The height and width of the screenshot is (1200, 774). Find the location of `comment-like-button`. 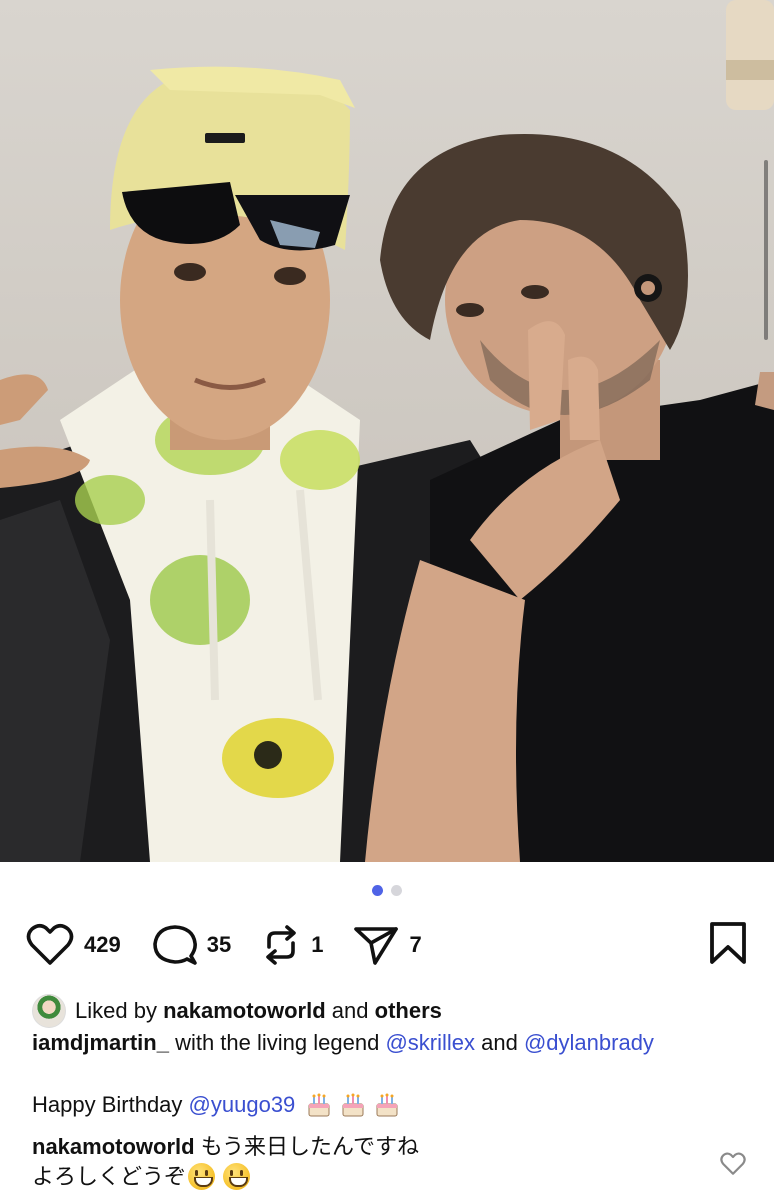

comment-like-button is located at coordinates (733, 1166).